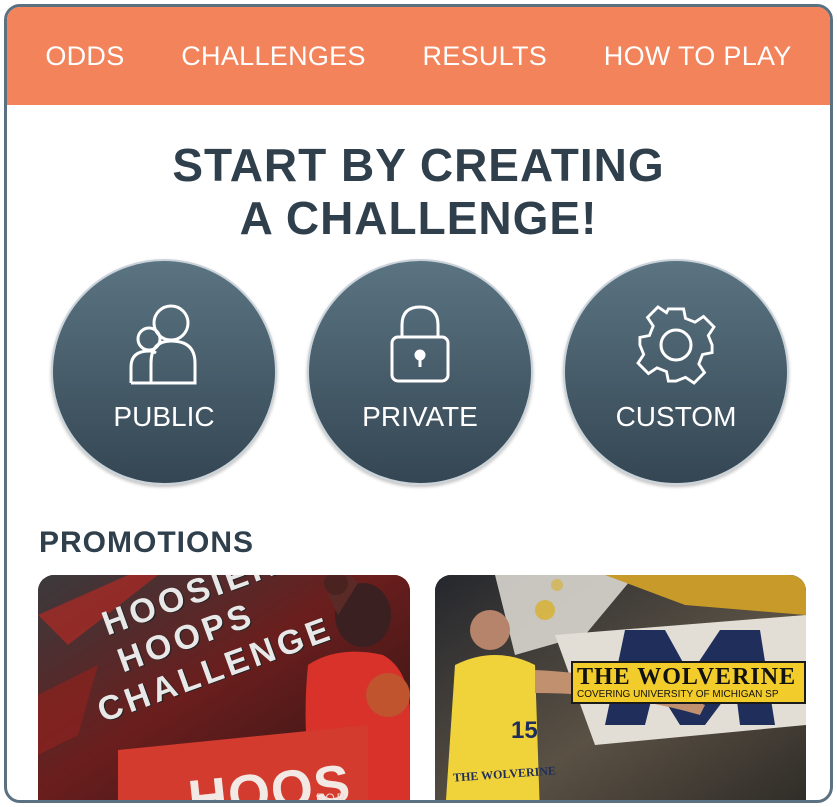  I want to click on users-icon, so click(164, 346).